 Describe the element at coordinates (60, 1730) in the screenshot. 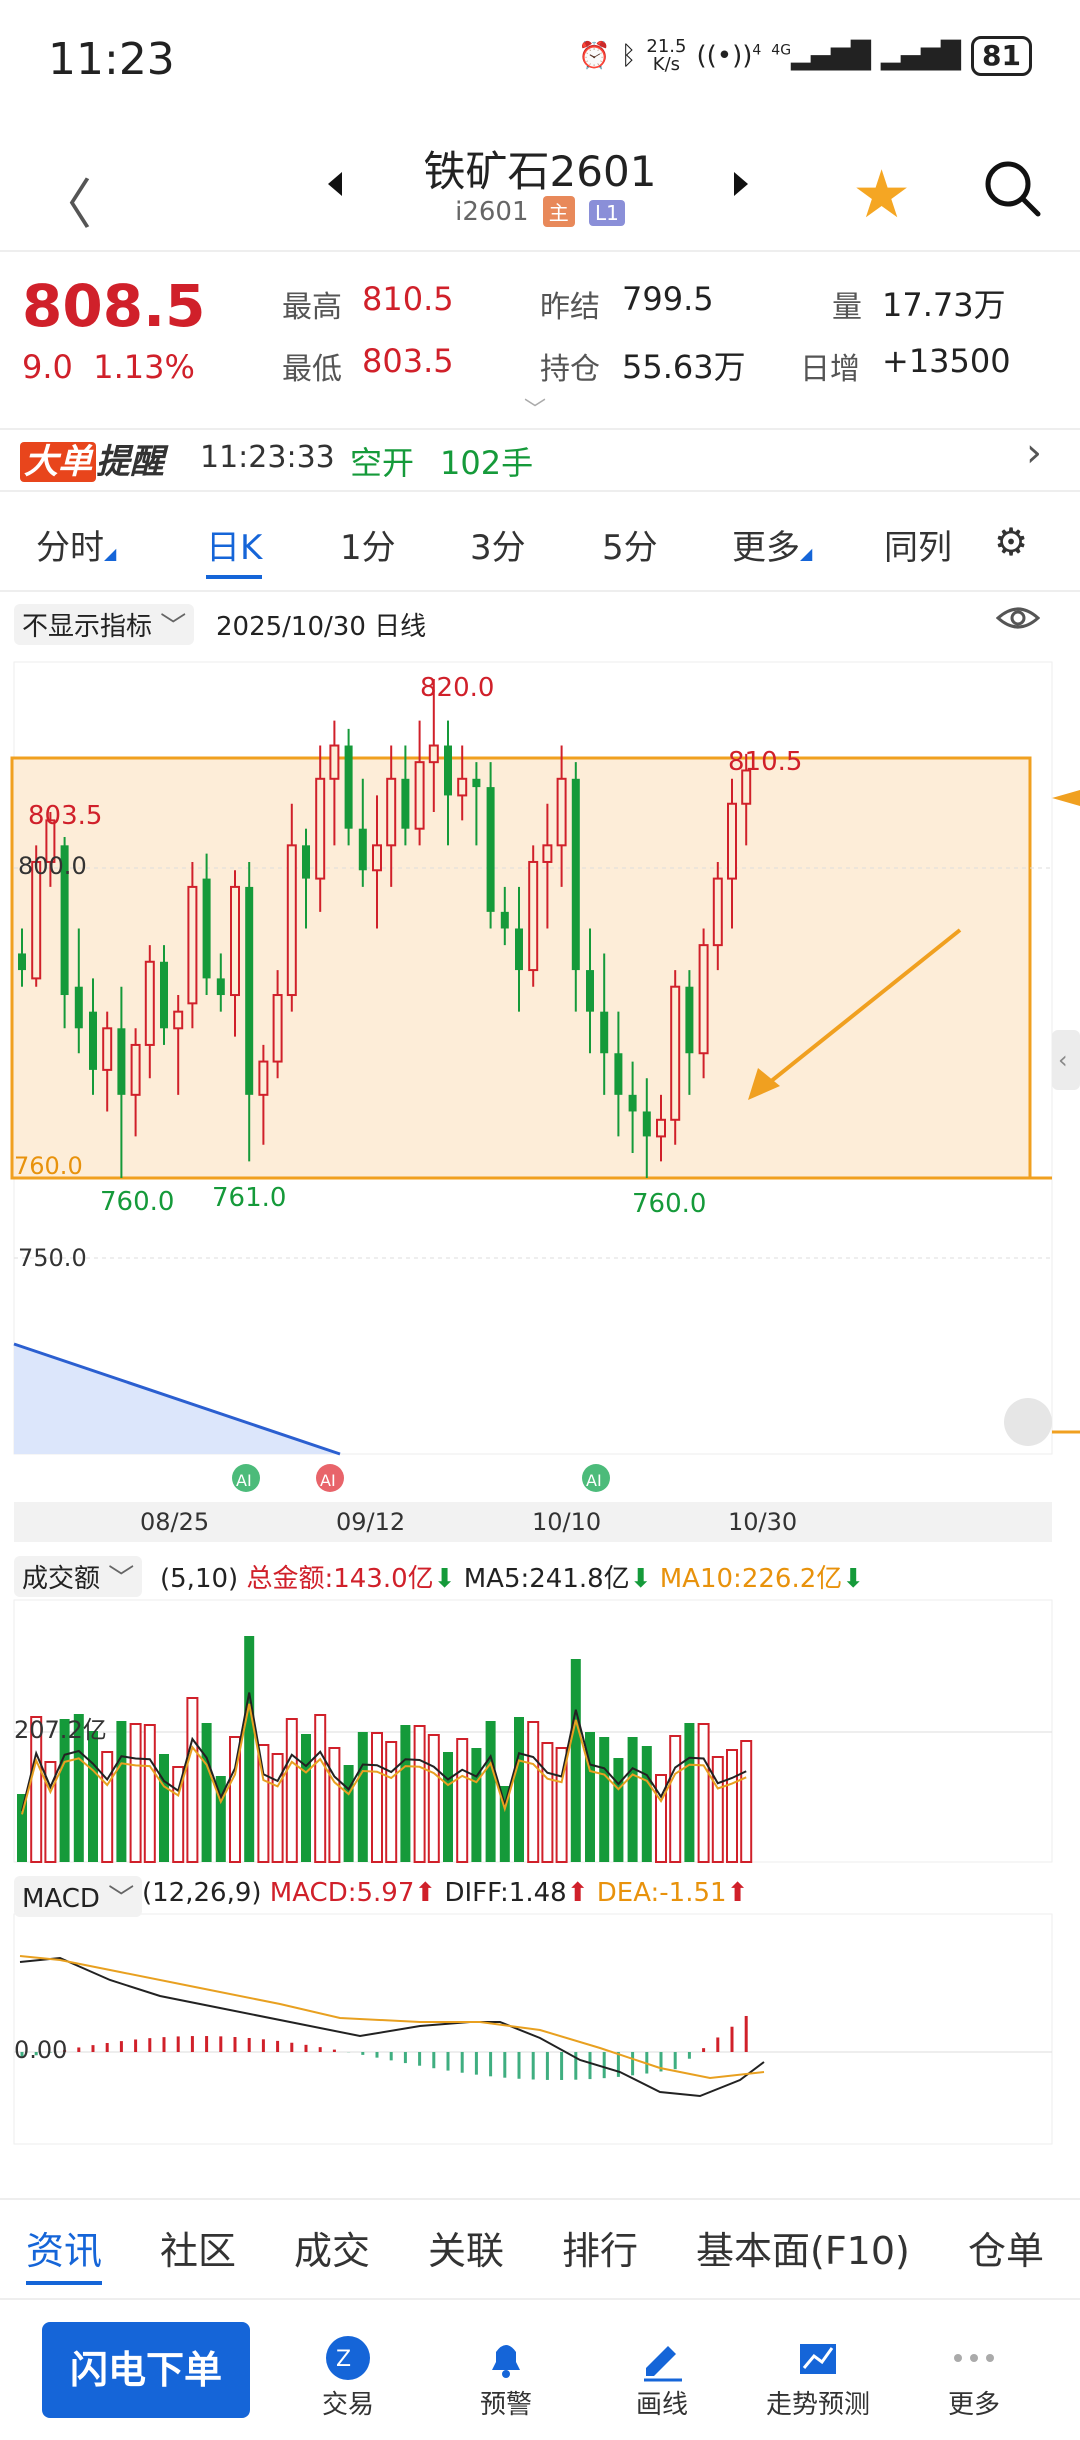

I see `volume-axis-label: 207.2亿` at that location.